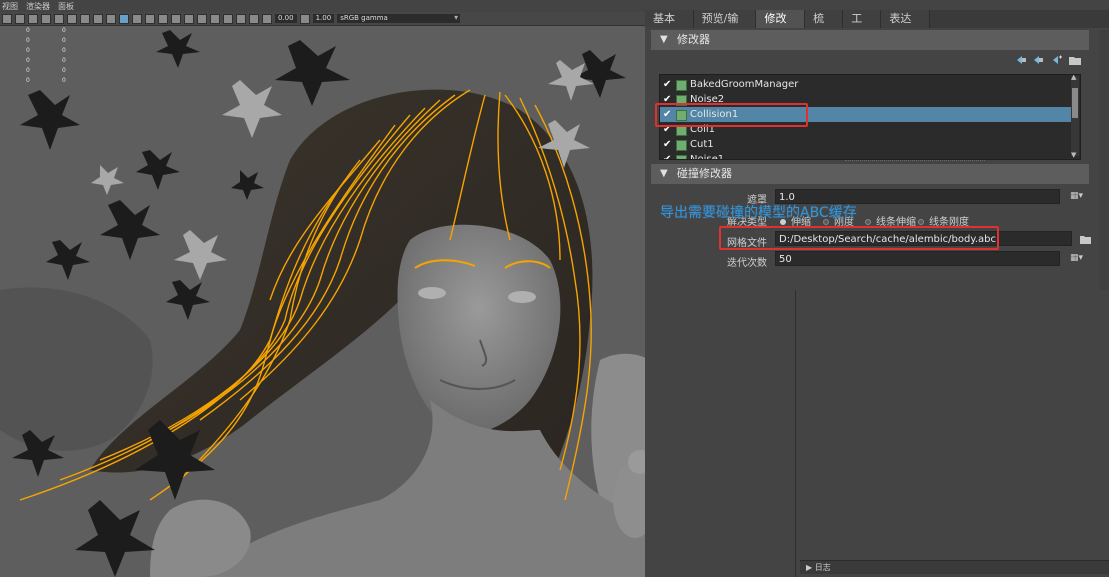 The width and height of the screenshot is (1109, 577). Describe the element at coordinates (322, 6) in the screenshot. I see `viewport-menubar: 视图 渲染器 面板` at that location.